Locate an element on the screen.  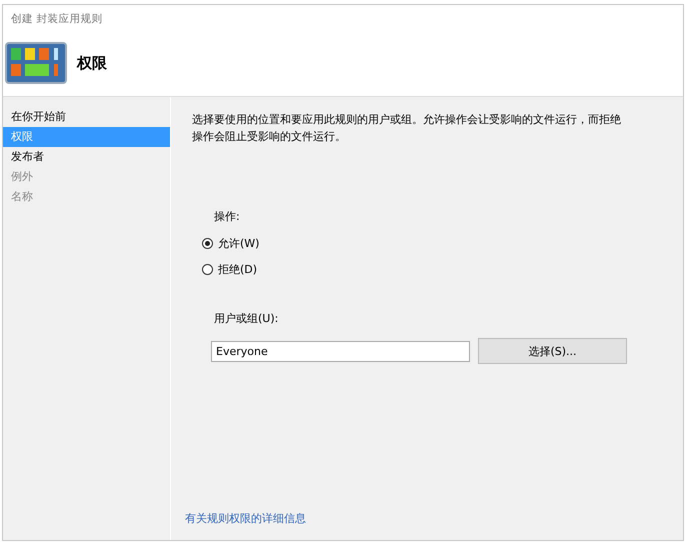
description-text: 选择要使用的位置和要应用此规则的用户或组。允许操作会让受影响的文件运行，而拒绝操作会阻止受影响的文件运行。 is located at coordinates (407, 128).